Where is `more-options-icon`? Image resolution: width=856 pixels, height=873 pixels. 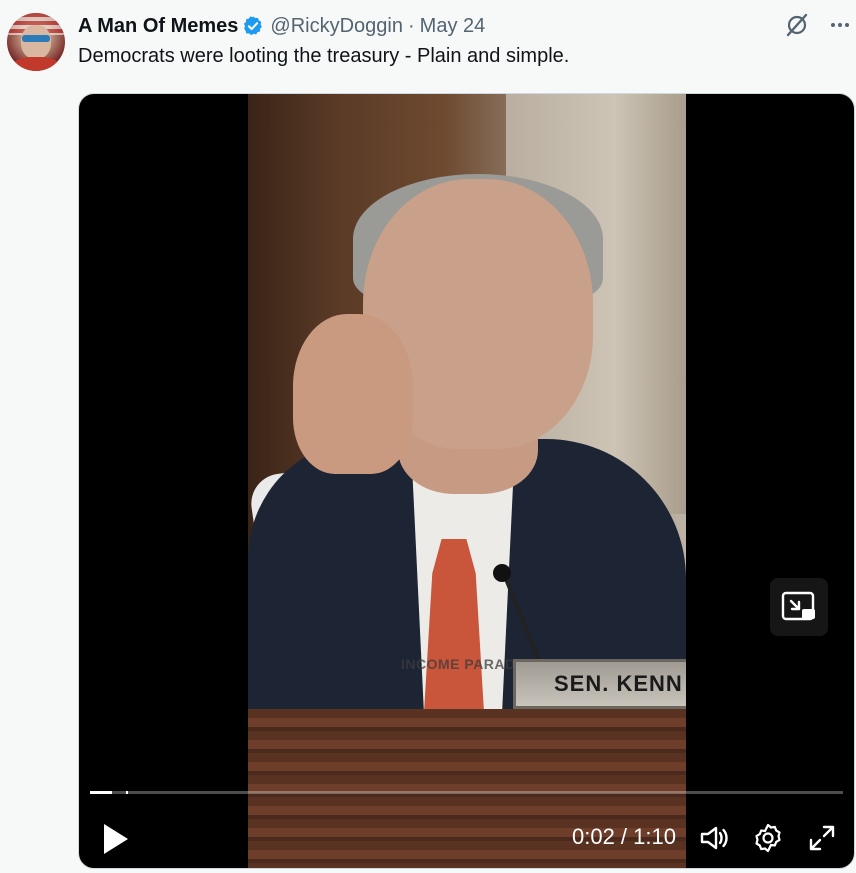
more-options-icon is located at coordinates (840, 25).